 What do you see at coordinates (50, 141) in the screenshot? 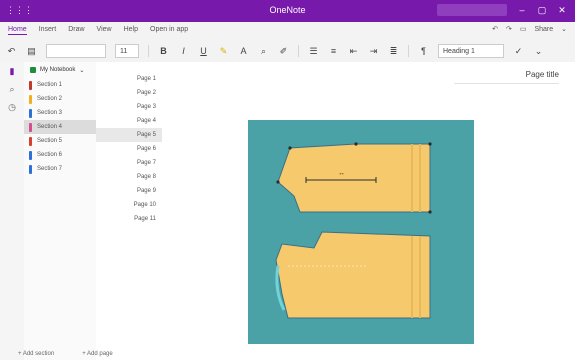
I see `section-label: Section 5` at bounding box center [50, 141].